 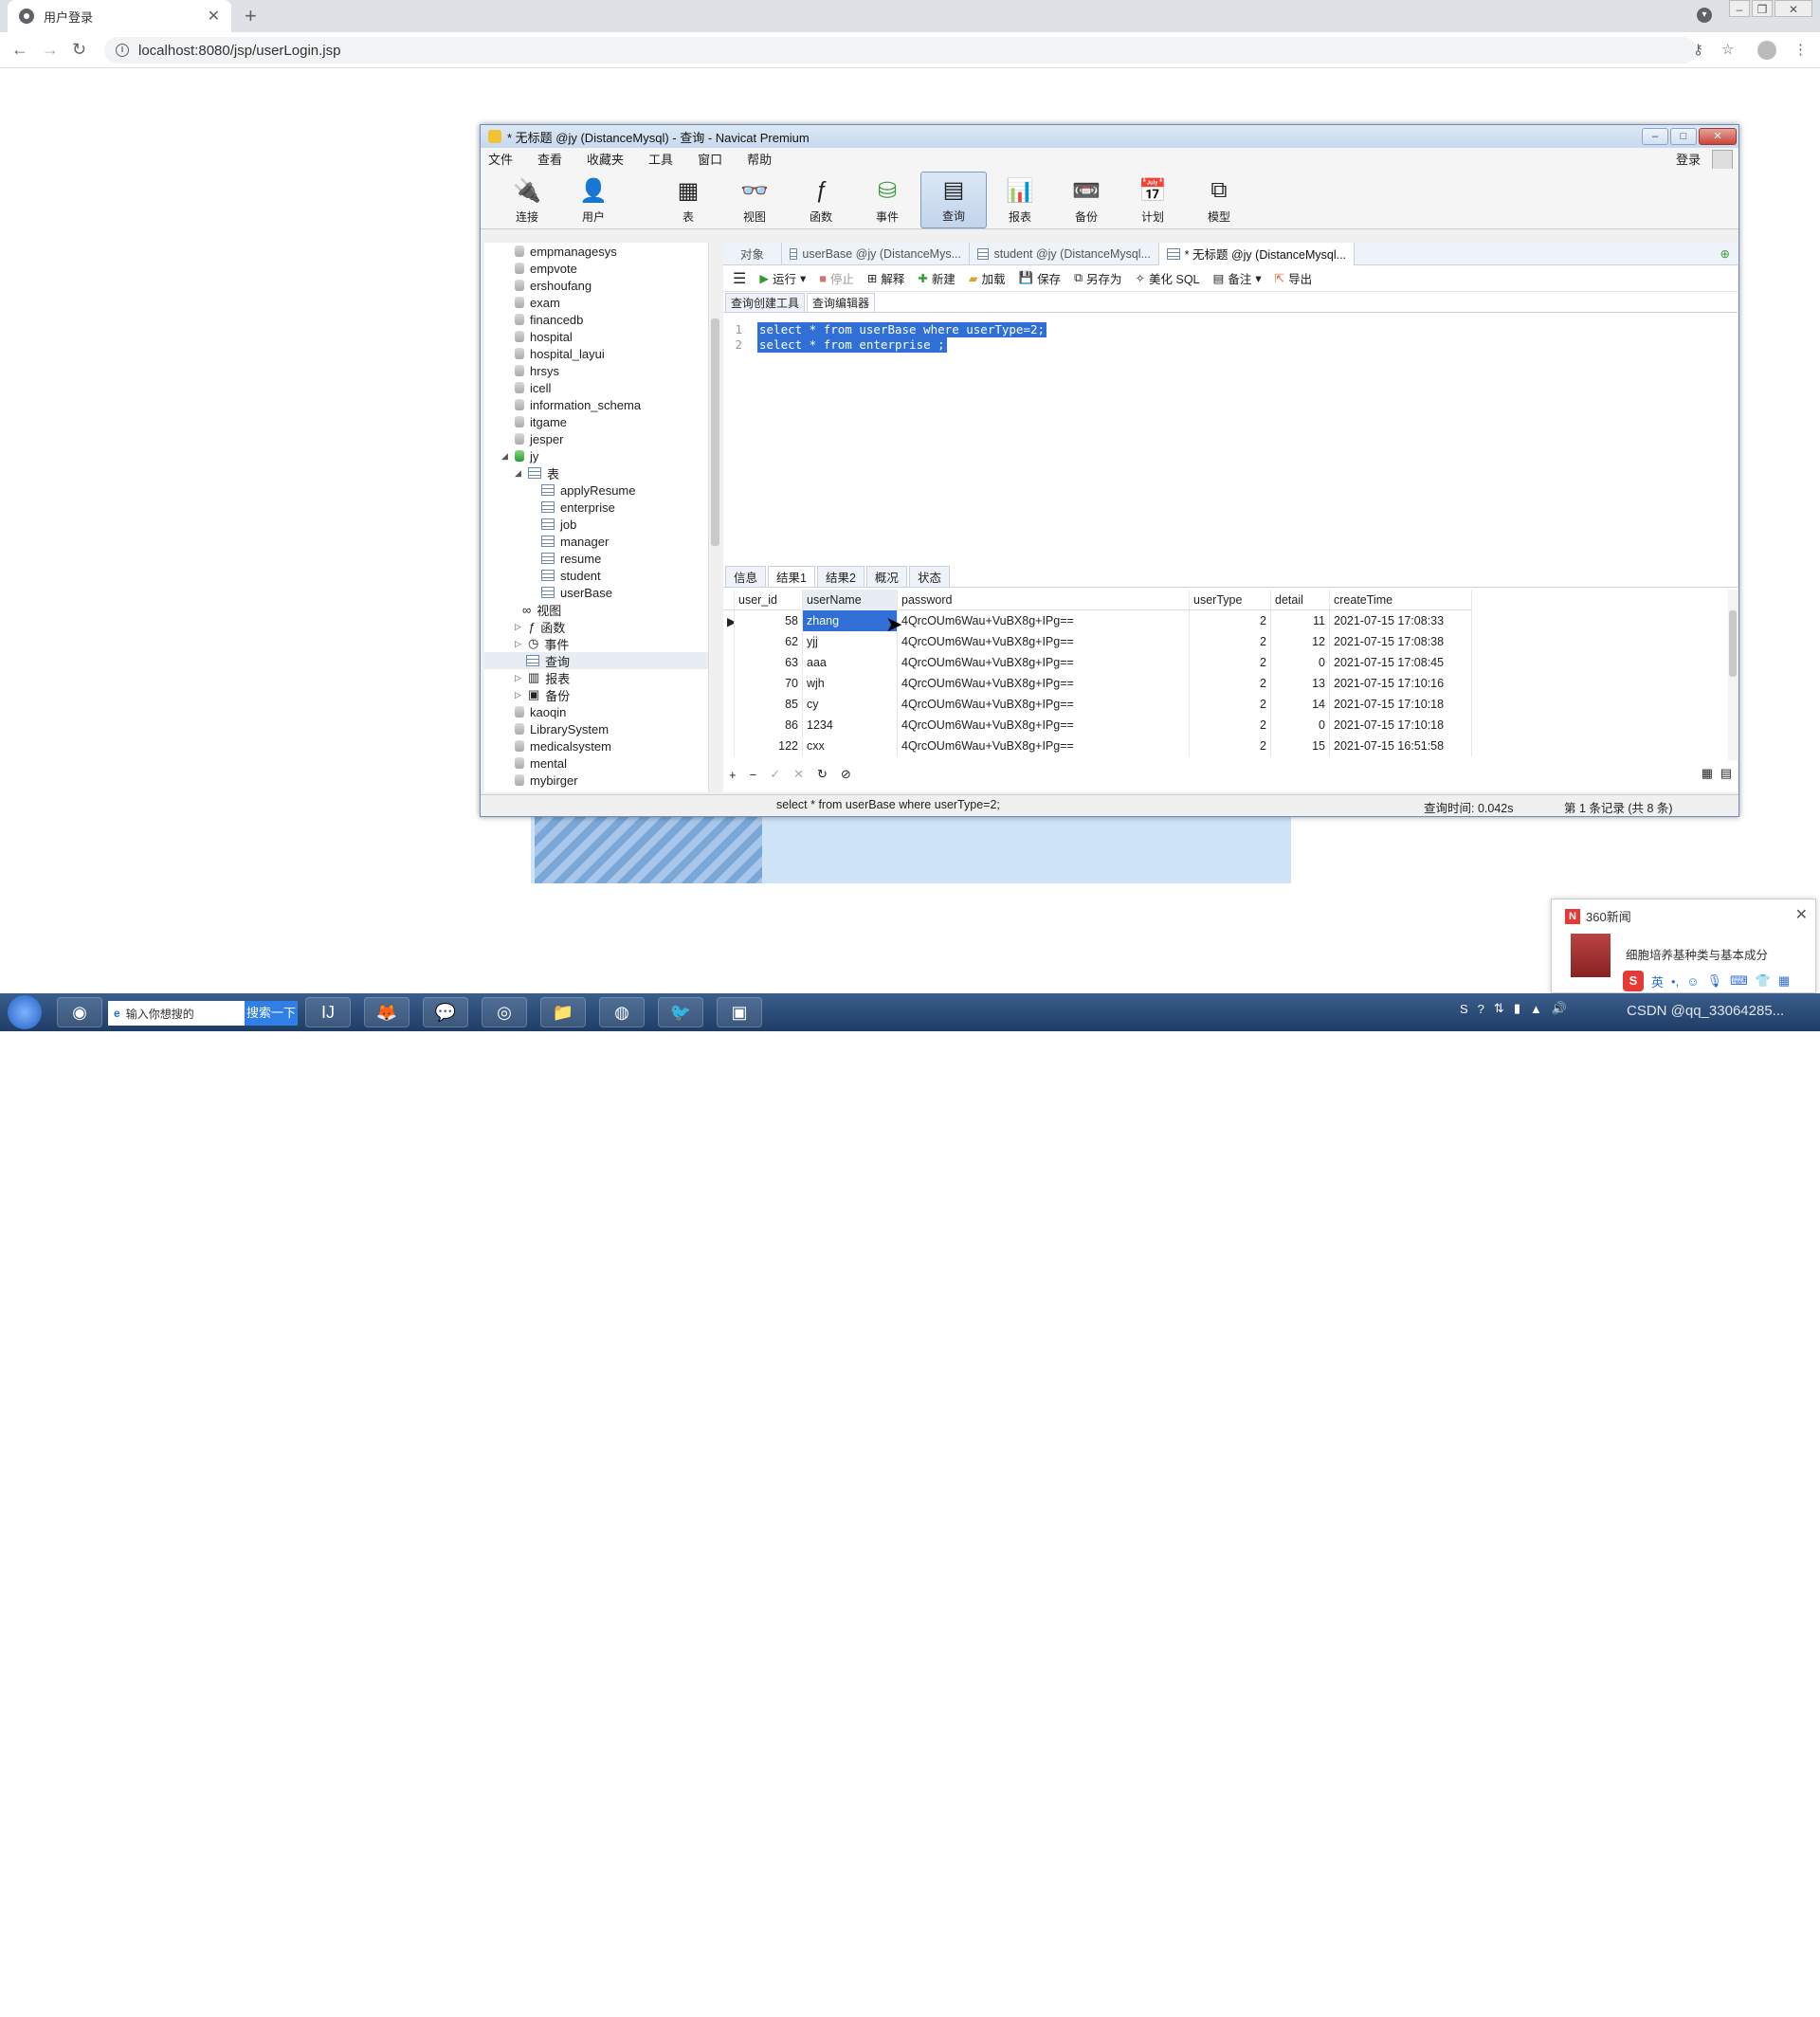 I want to click on tree-table: manager, so click(x=575, y=541).